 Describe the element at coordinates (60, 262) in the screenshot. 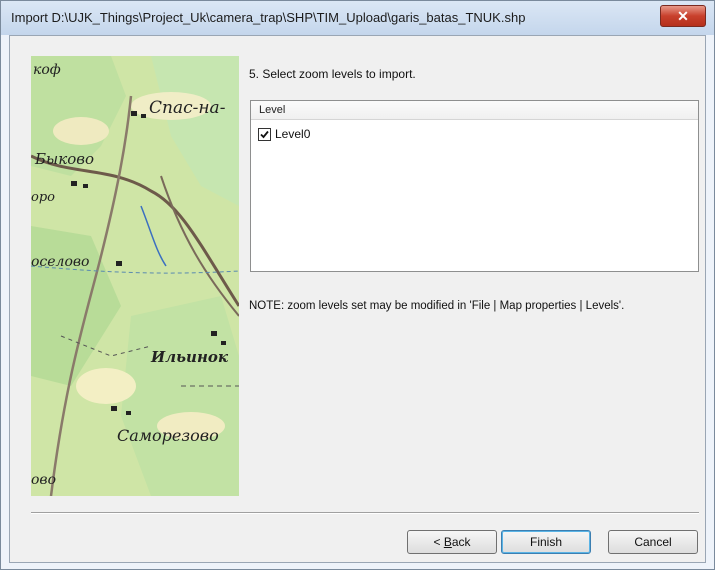

I see `map-fragment-oselovo: оселово` at that location.